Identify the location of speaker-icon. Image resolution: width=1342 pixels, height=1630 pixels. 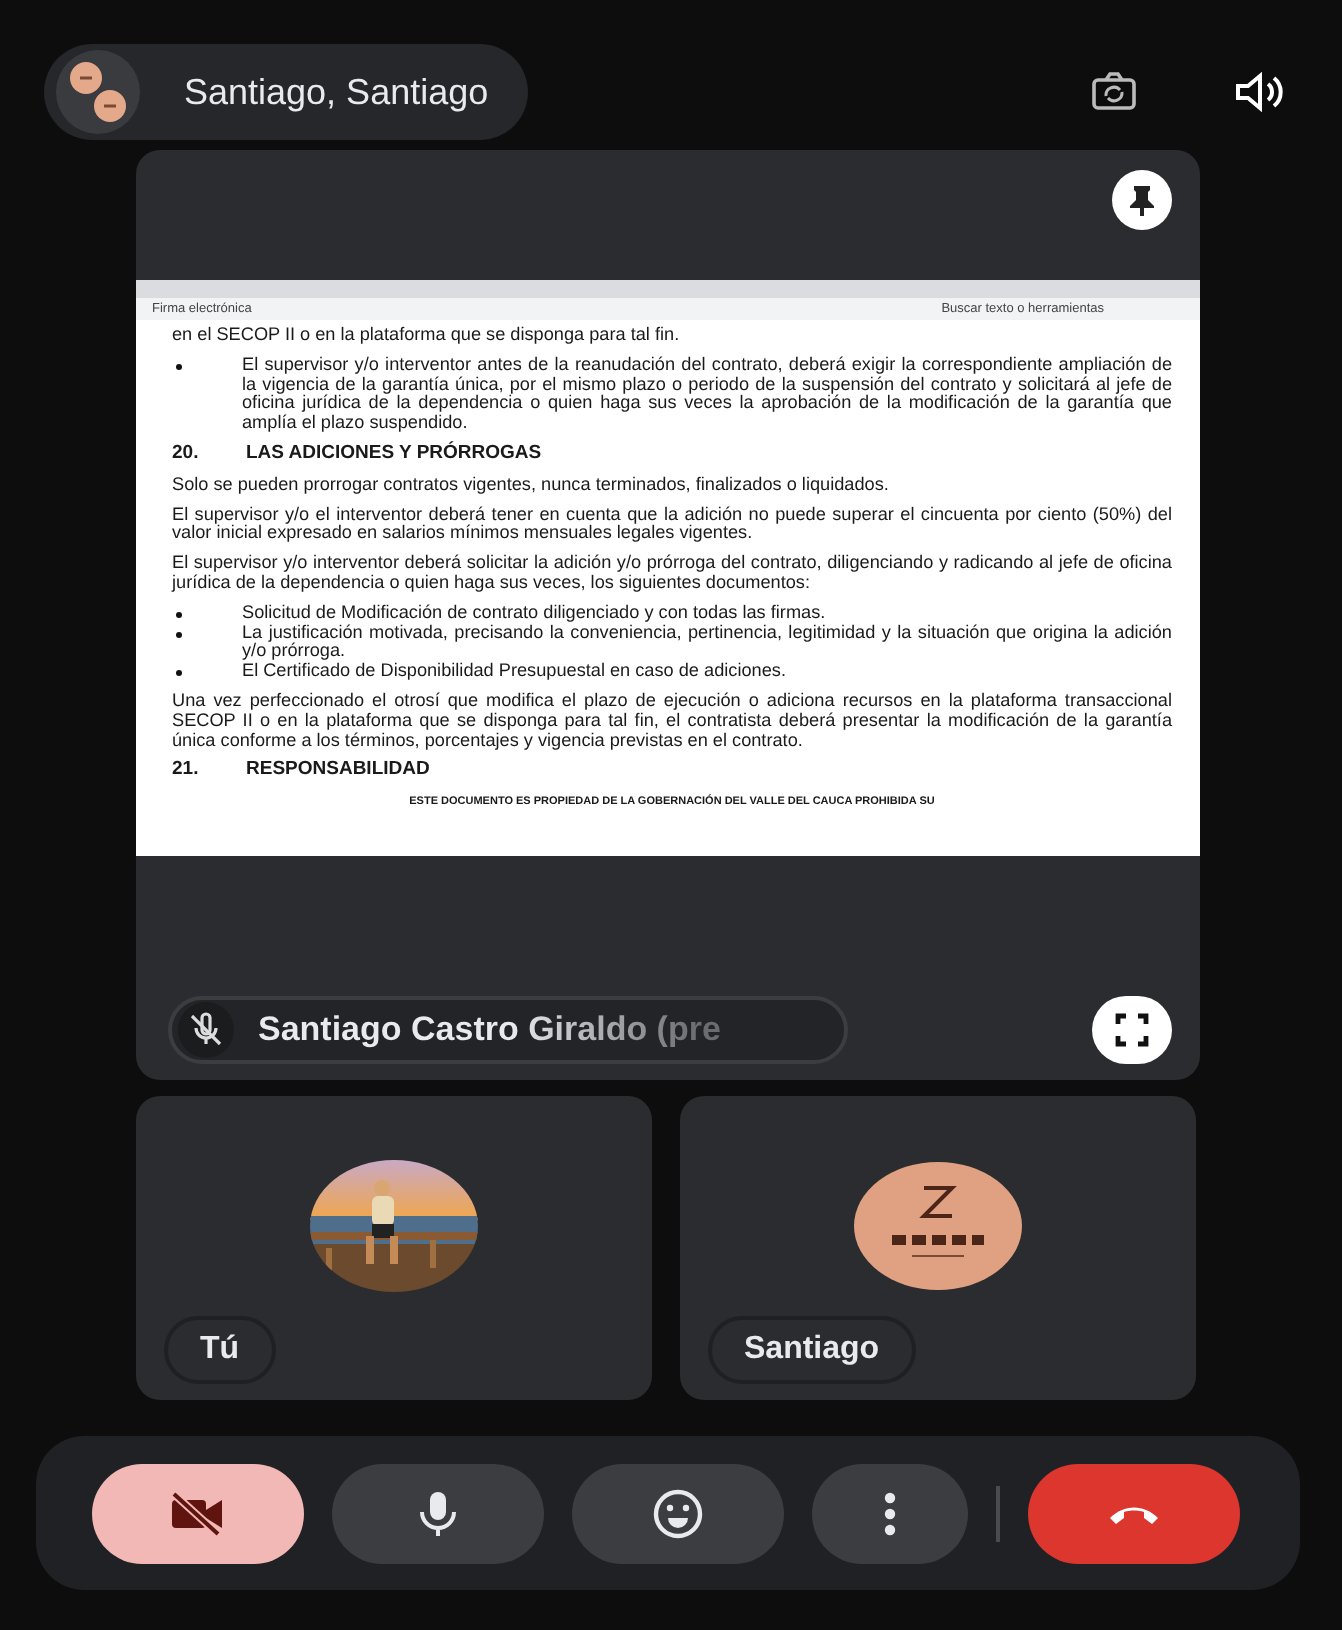
(1260, 92).